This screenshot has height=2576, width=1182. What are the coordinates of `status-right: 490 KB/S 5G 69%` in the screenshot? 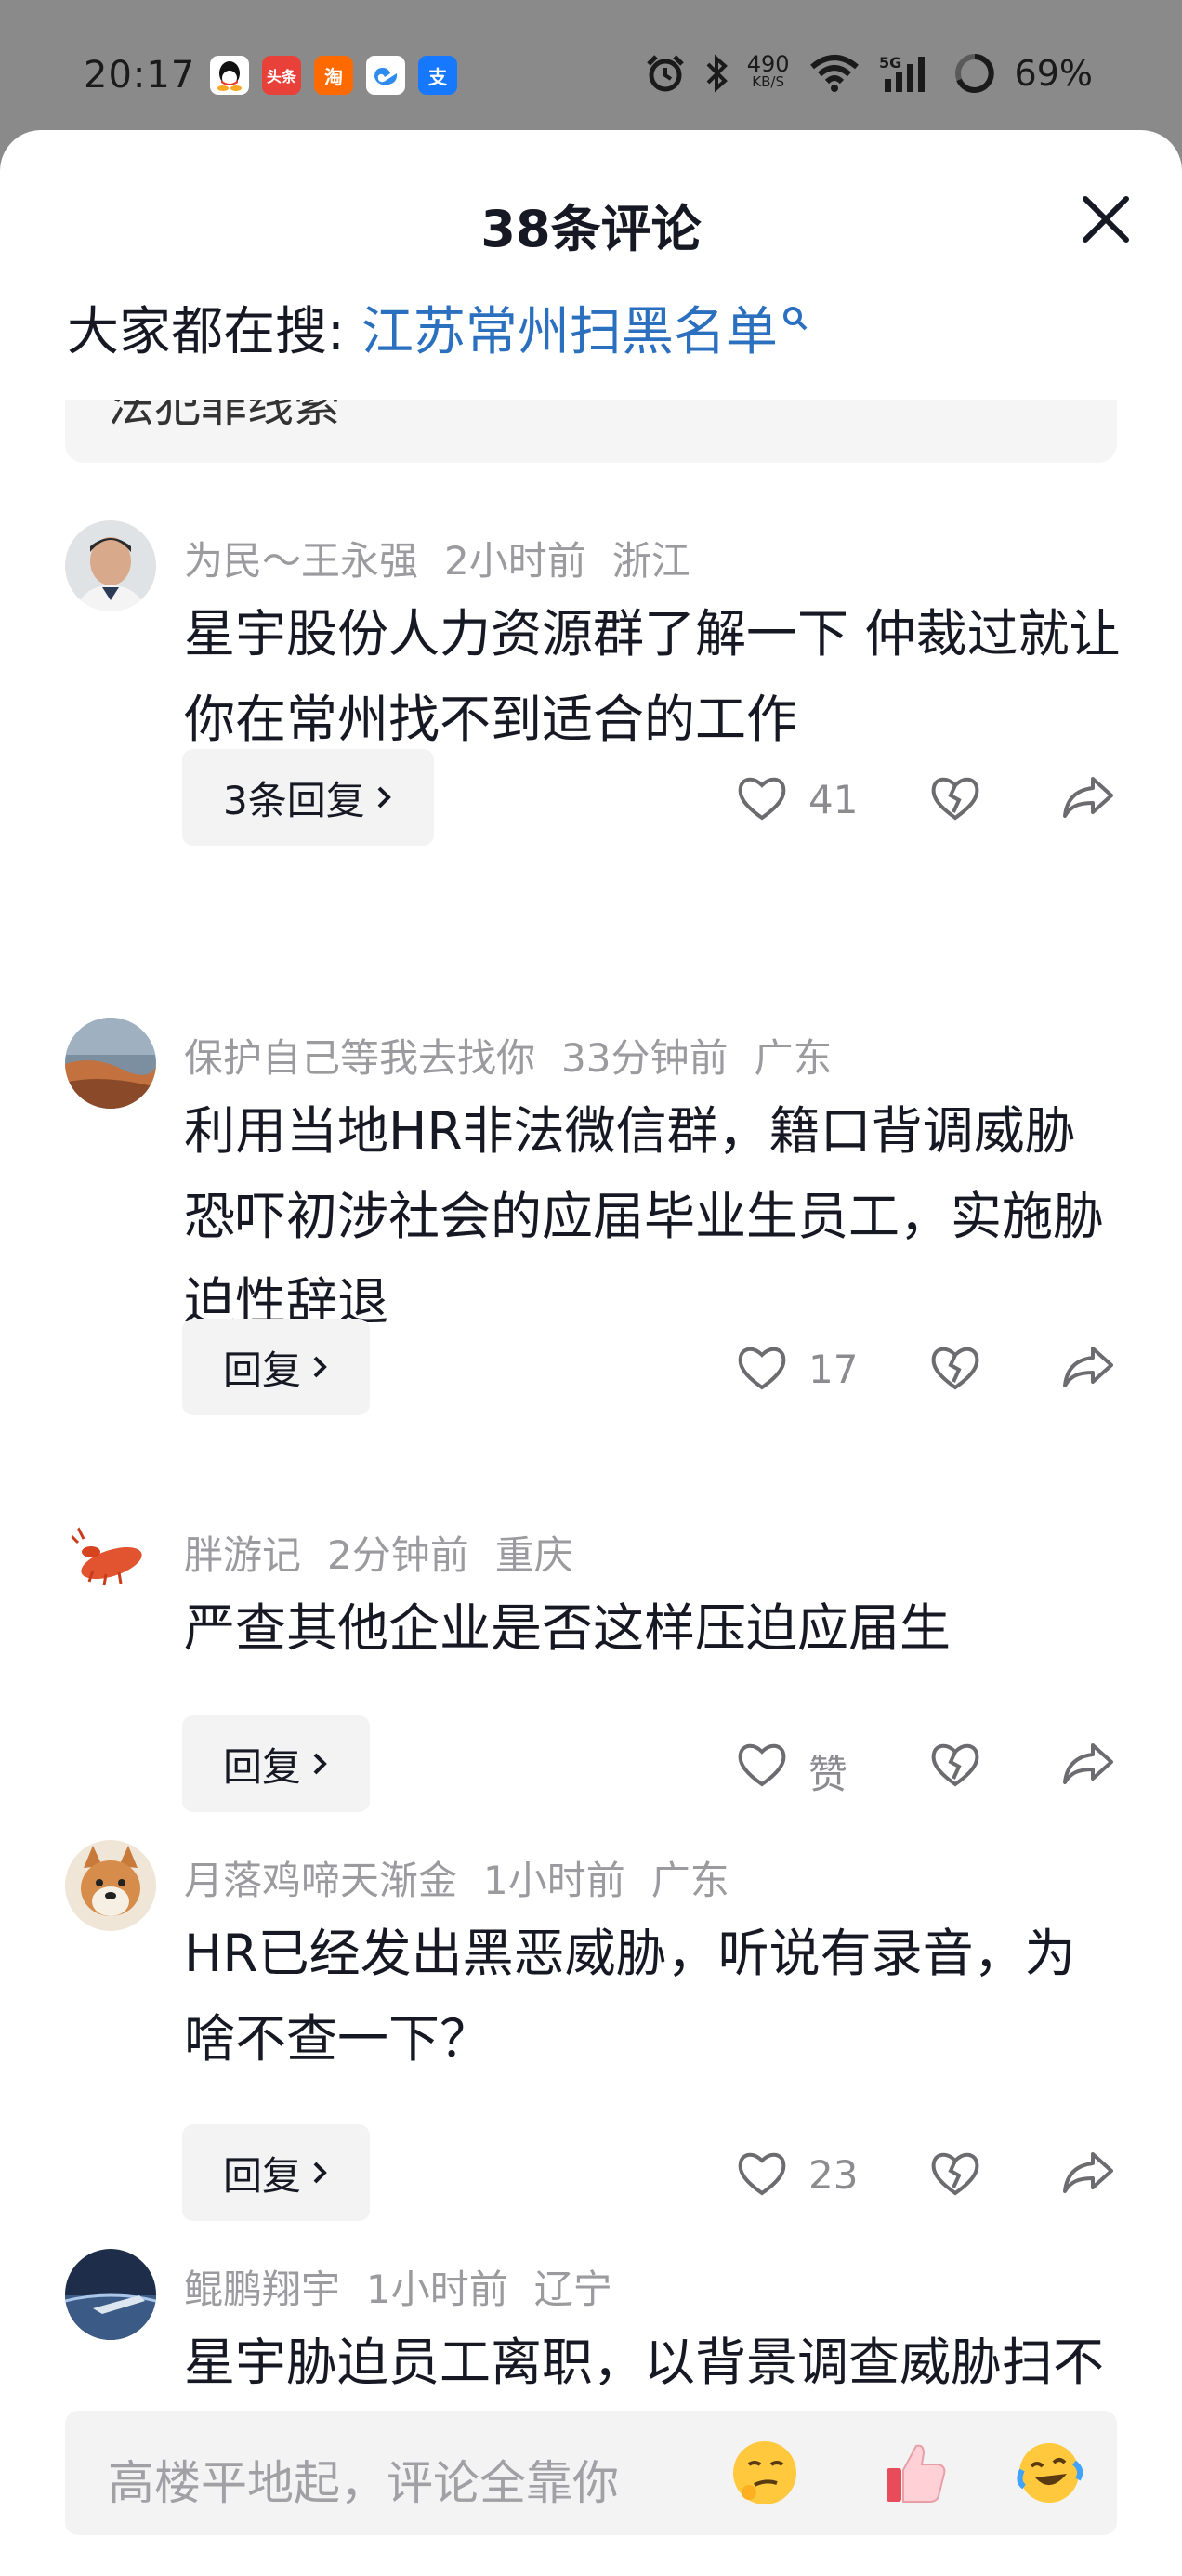 It's located at (869, 73).